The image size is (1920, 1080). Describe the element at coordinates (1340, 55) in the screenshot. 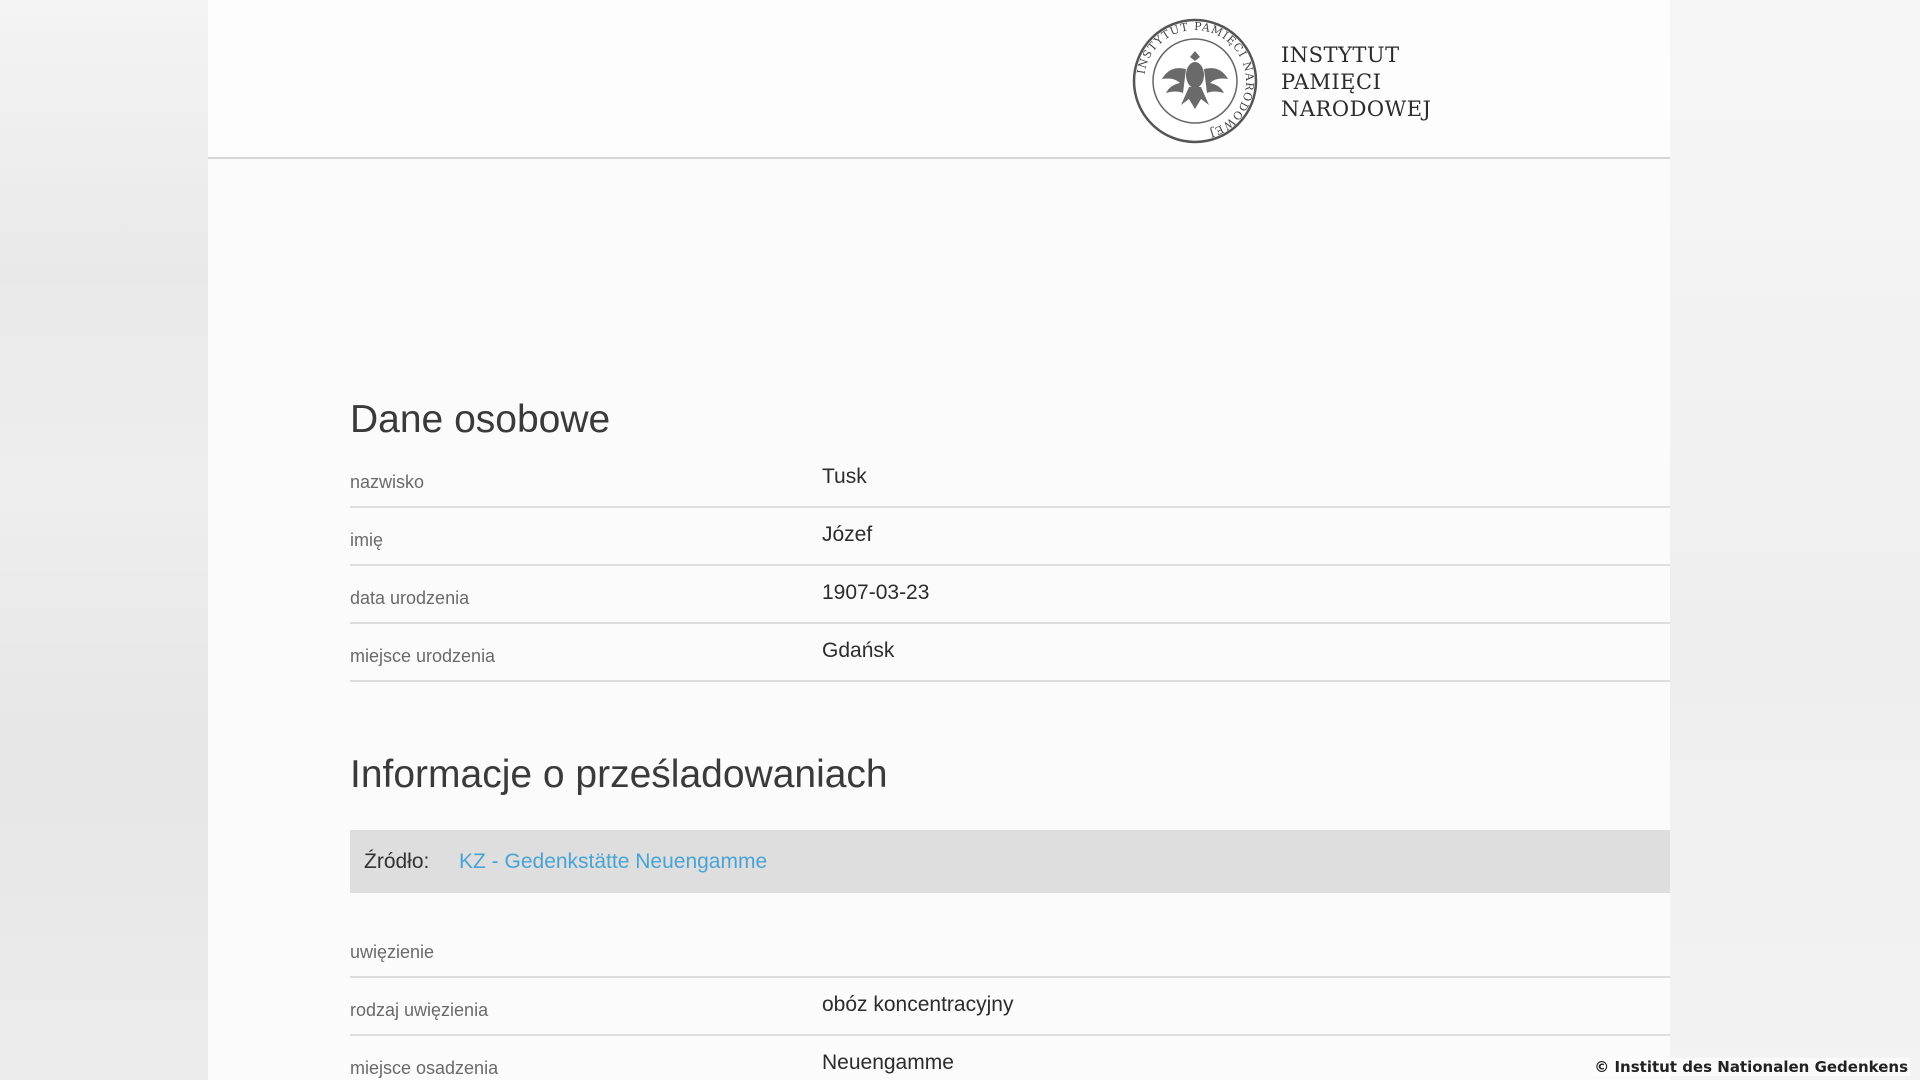

I see `logo-line-1: INSTYTUT` at that location.